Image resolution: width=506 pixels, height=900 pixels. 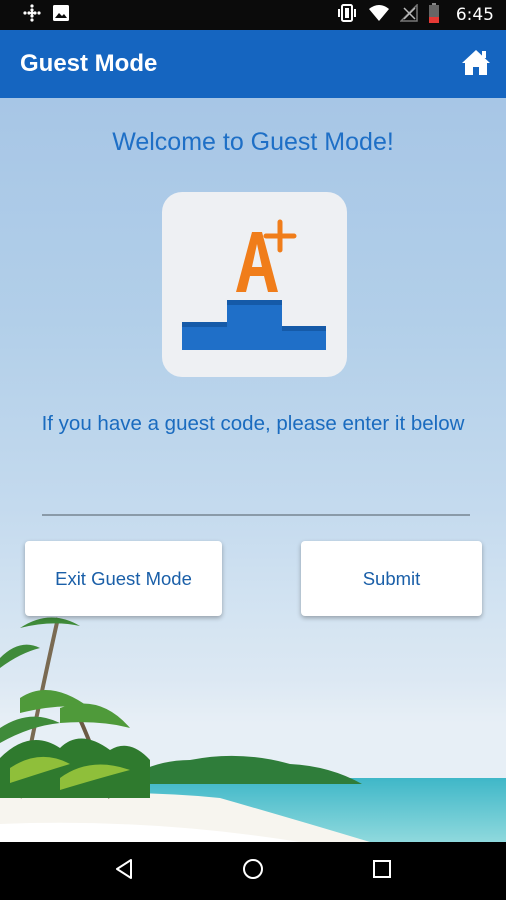 I want to click on image-icon, so click(x=61, y=15).